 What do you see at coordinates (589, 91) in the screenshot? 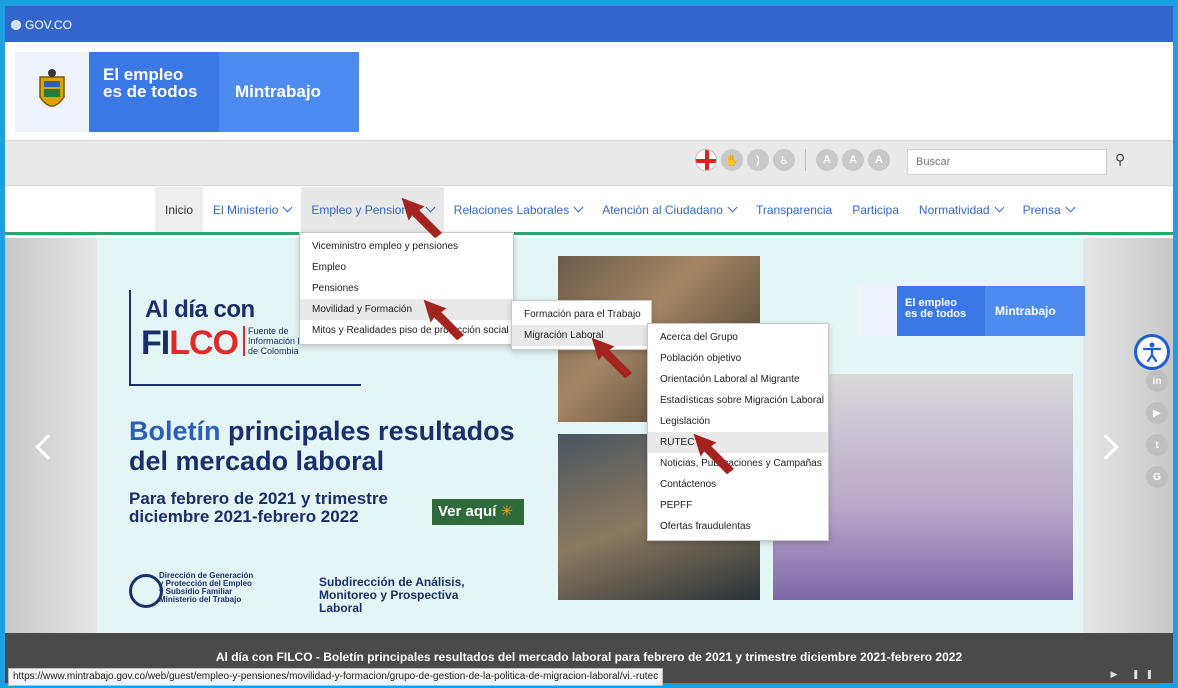
I see `site-header: El empleo es de todos Mintrabajo` at bounding box center [589, 91].